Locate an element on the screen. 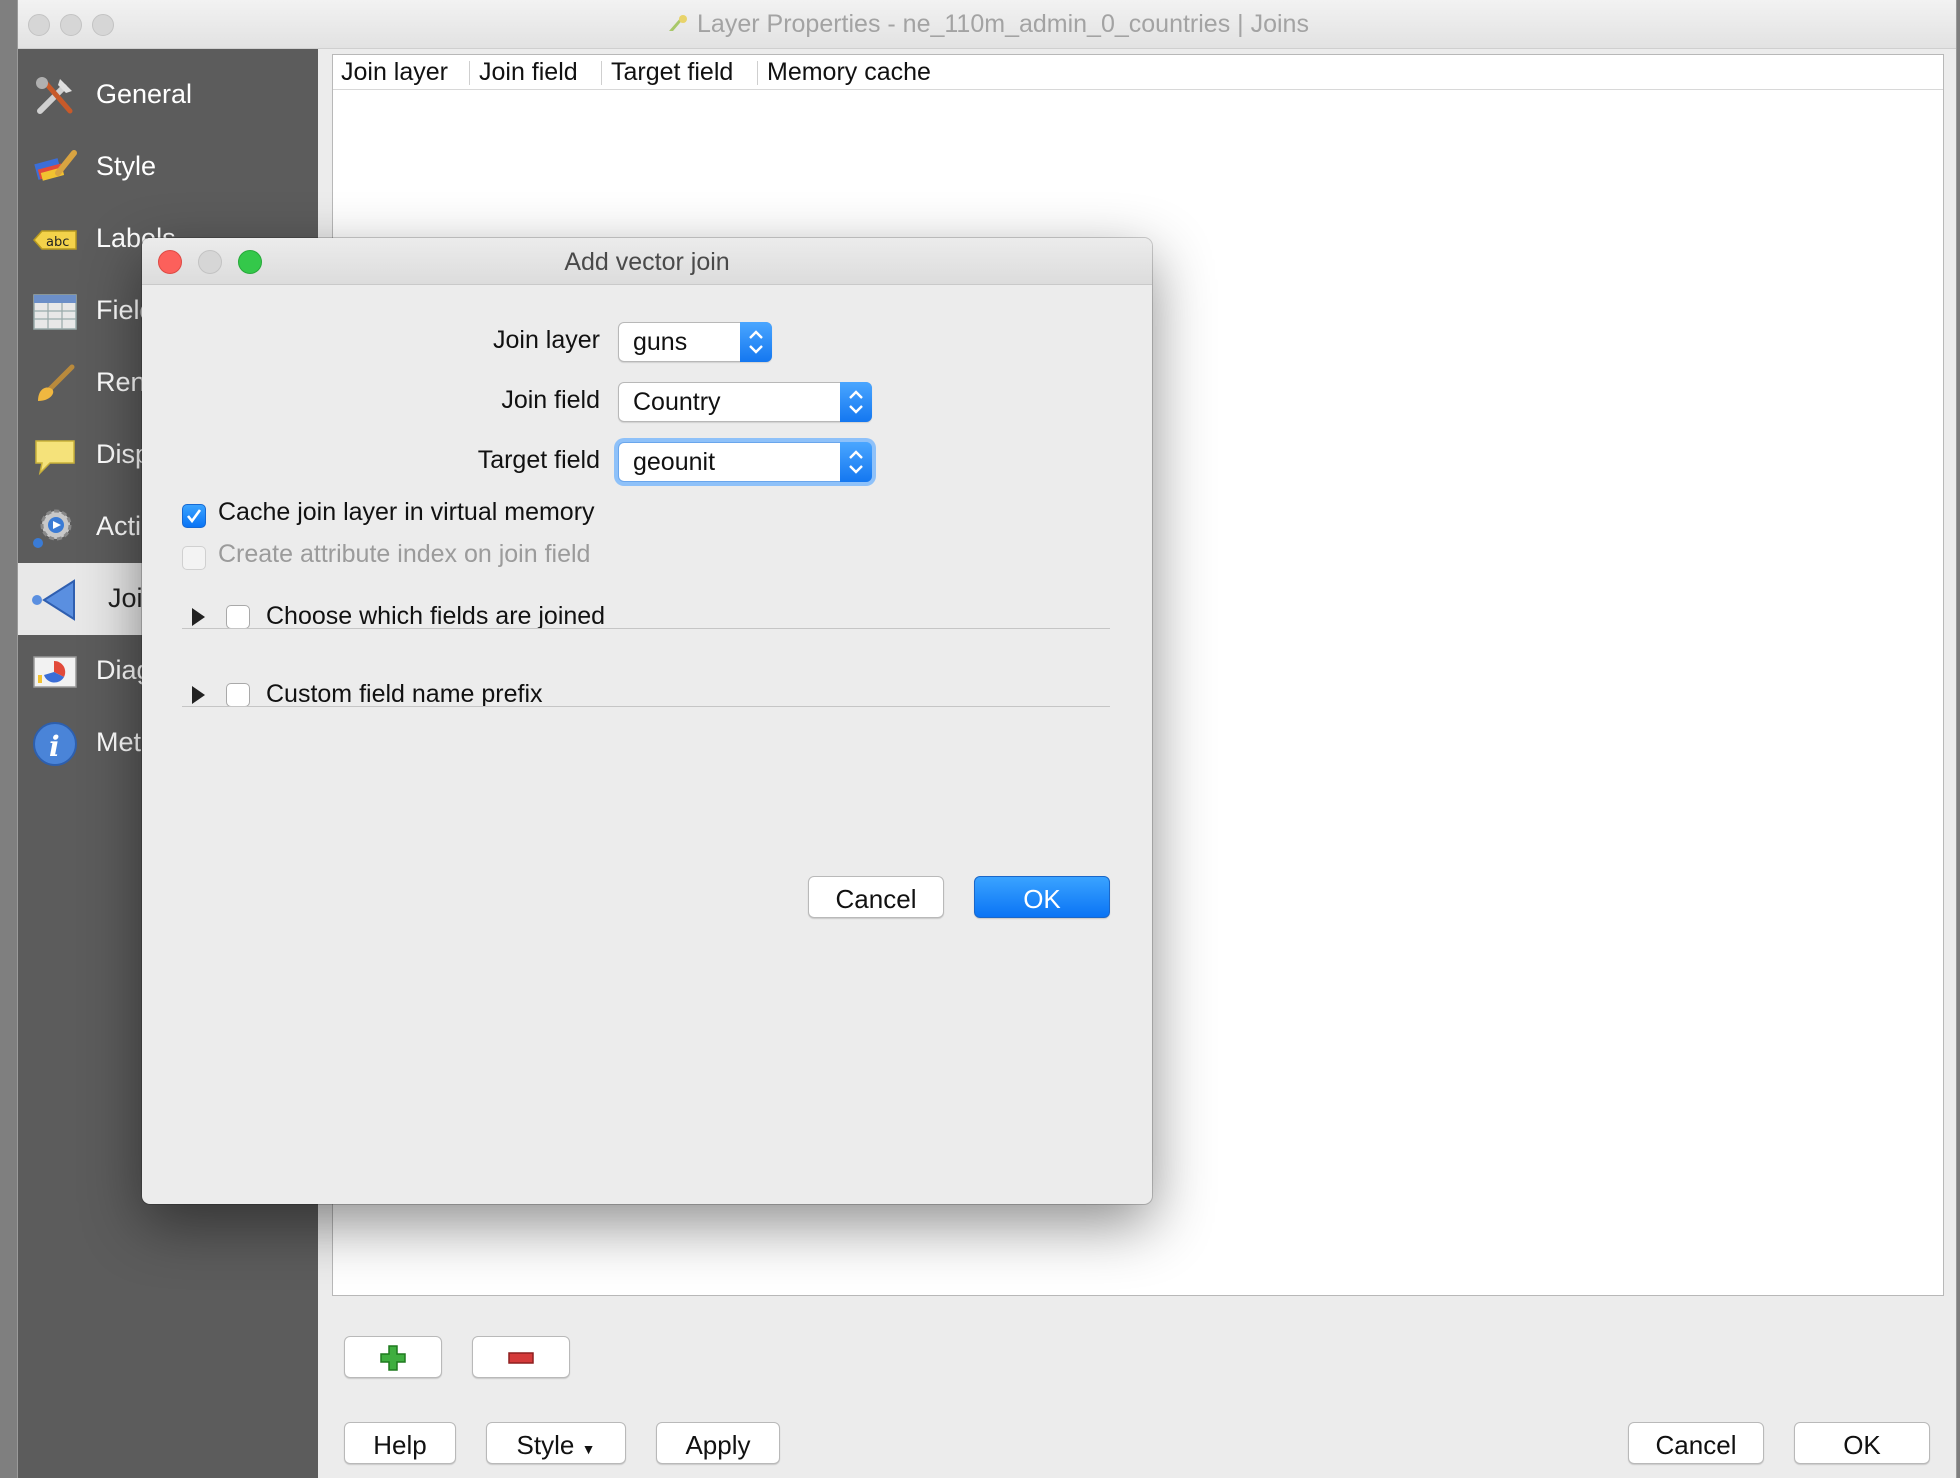  table-icon is located at coordinates (55, 312).